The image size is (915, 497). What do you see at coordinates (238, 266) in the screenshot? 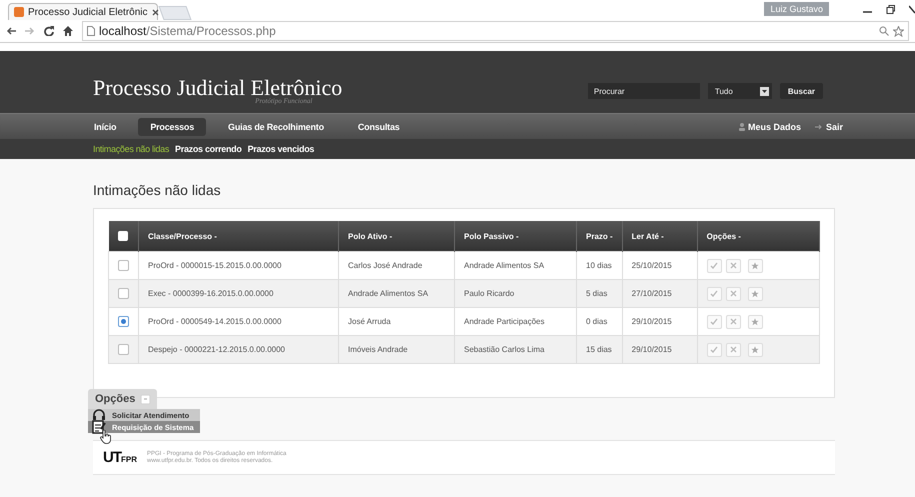
I see `table-cell: ProOrd - 0000015-15.2015.0.00.0000` at bounding box center [238, 266].